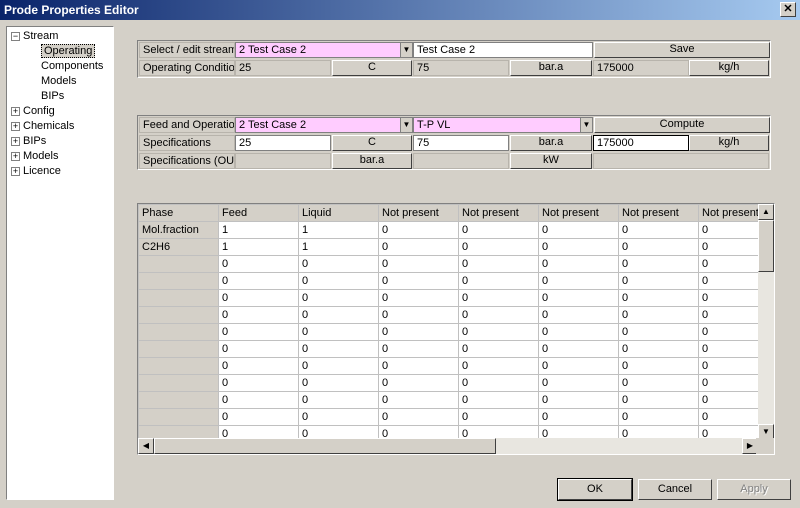  What do you see at coordinates (60, 96) in the screenshot?
I see `tree-item-bips: BIPs` at bounding box center [60, 96].